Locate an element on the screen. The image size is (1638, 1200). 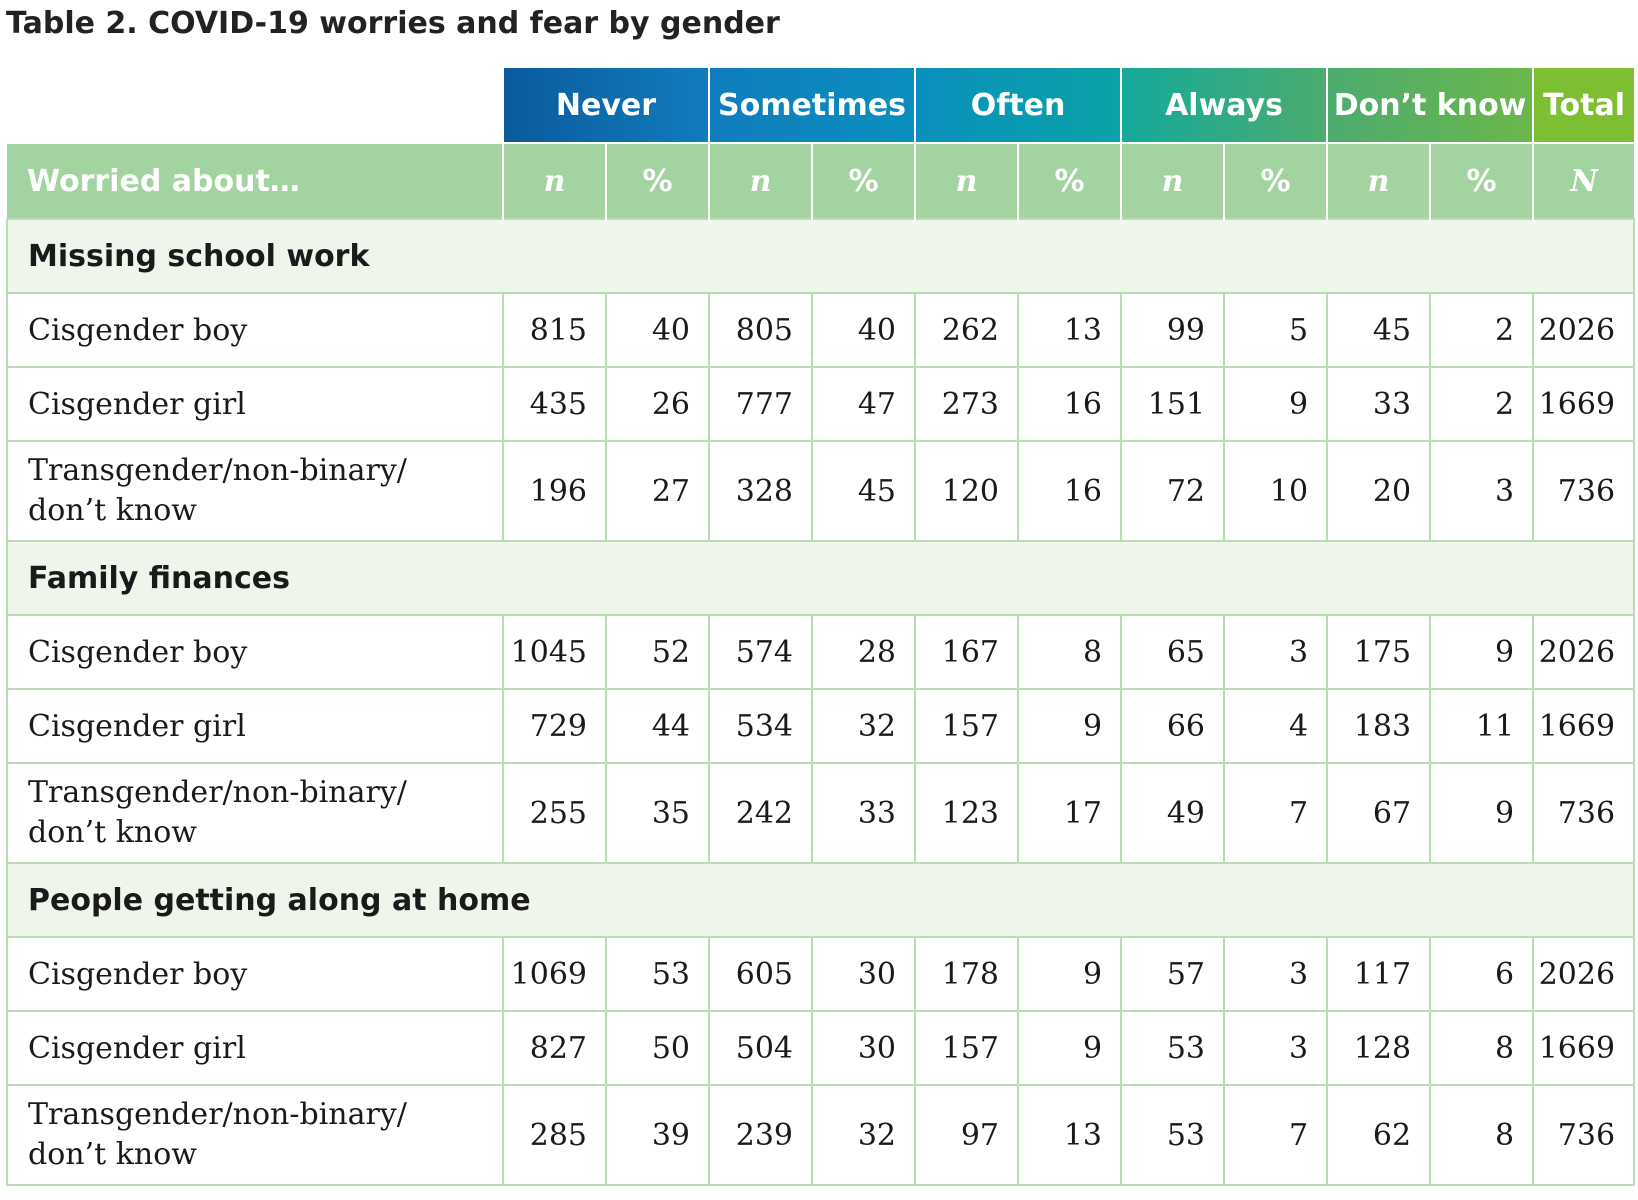
col-header-dont-know: Don’t know is located at coordinates (1430, 105).